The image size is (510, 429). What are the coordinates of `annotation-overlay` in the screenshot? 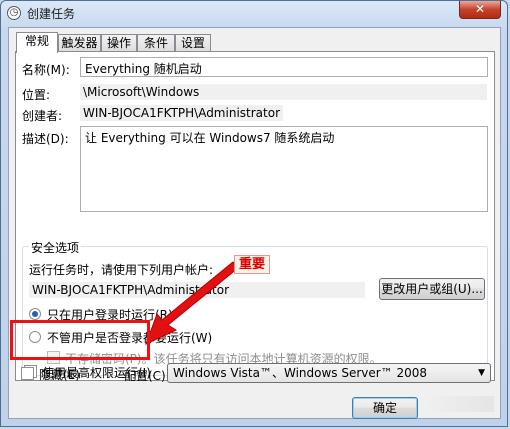 It's located at (192, 303).